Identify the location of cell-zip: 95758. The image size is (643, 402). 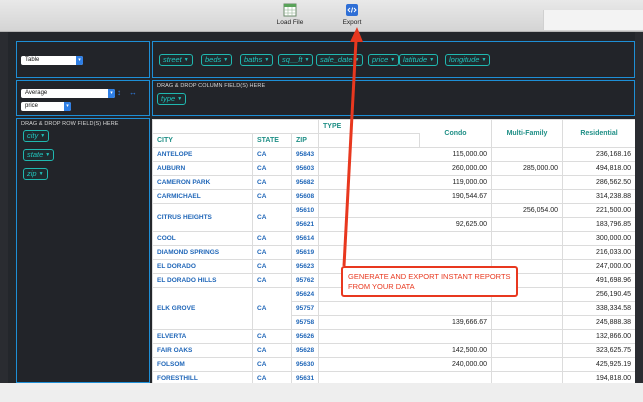
(305, 322).